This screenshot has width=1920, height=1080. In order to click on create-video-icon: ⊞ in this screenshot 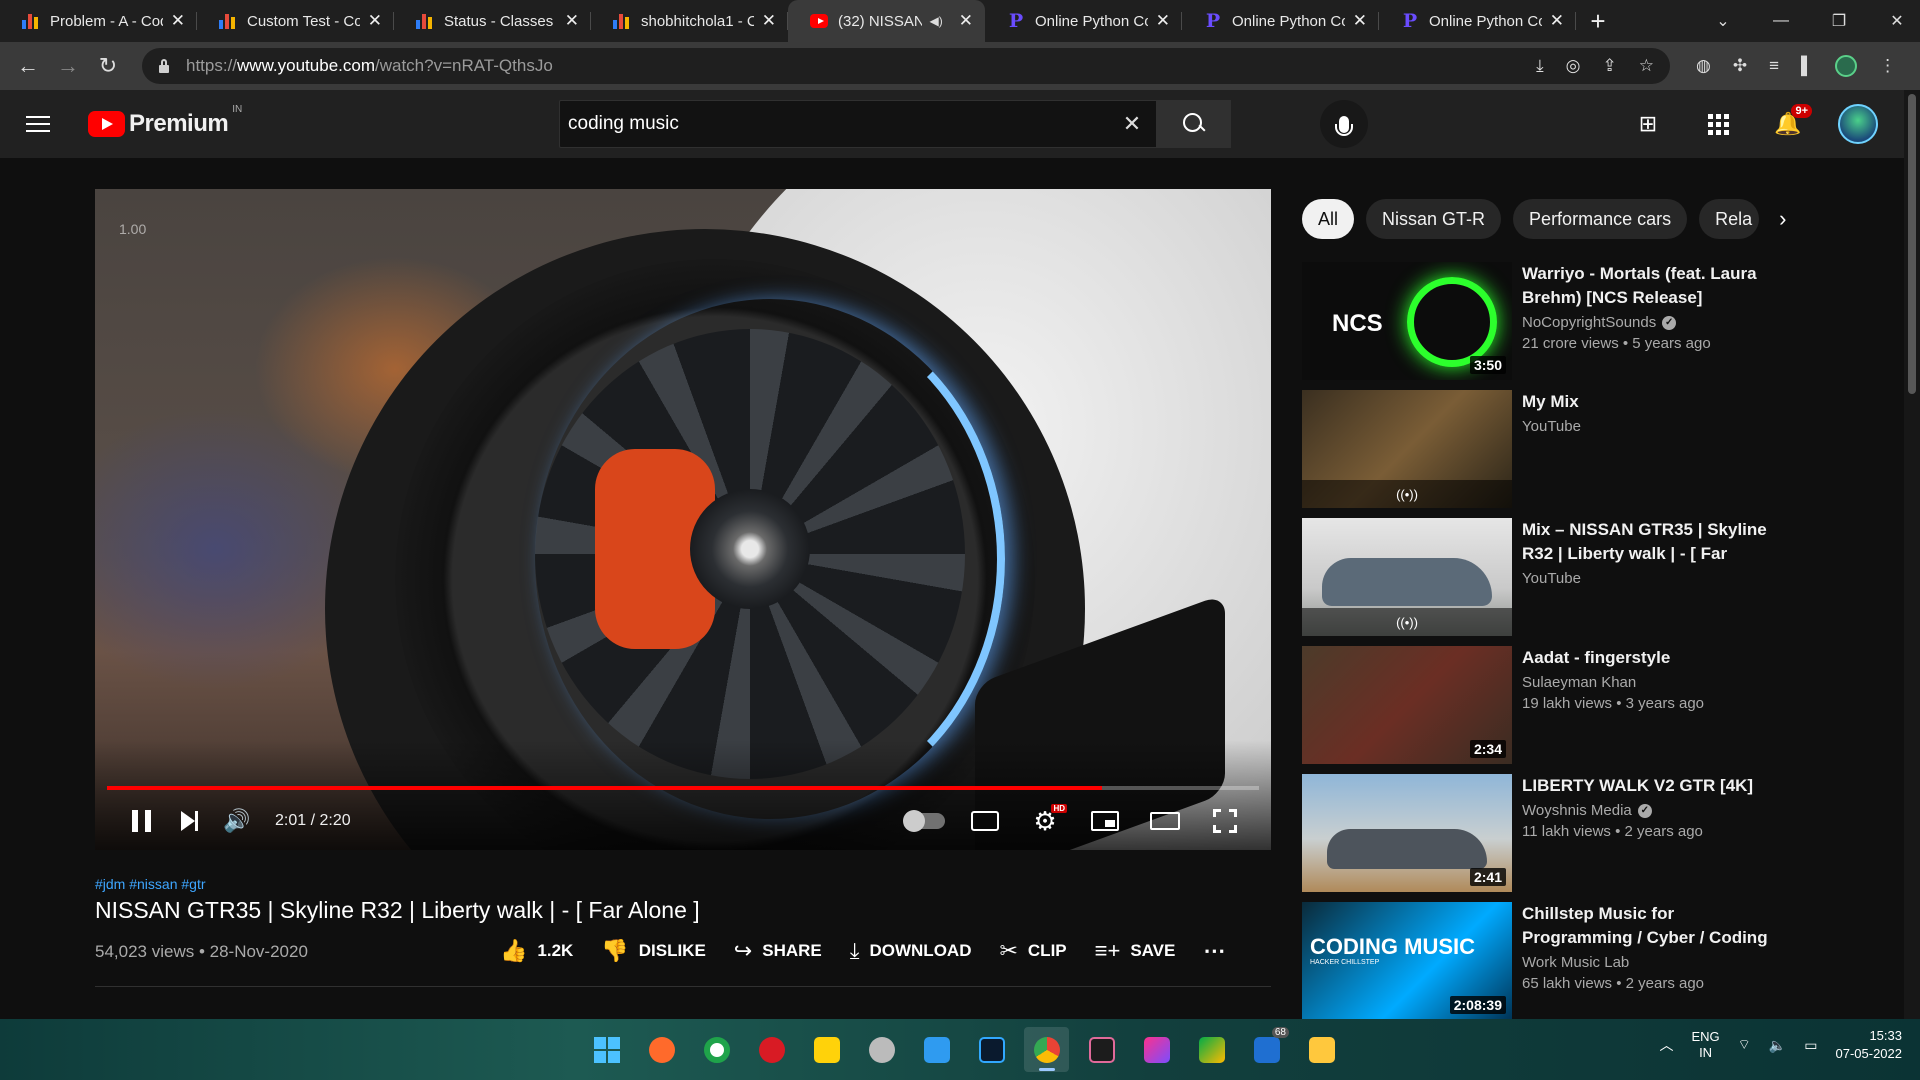, I will do `click(1648, 124)`.